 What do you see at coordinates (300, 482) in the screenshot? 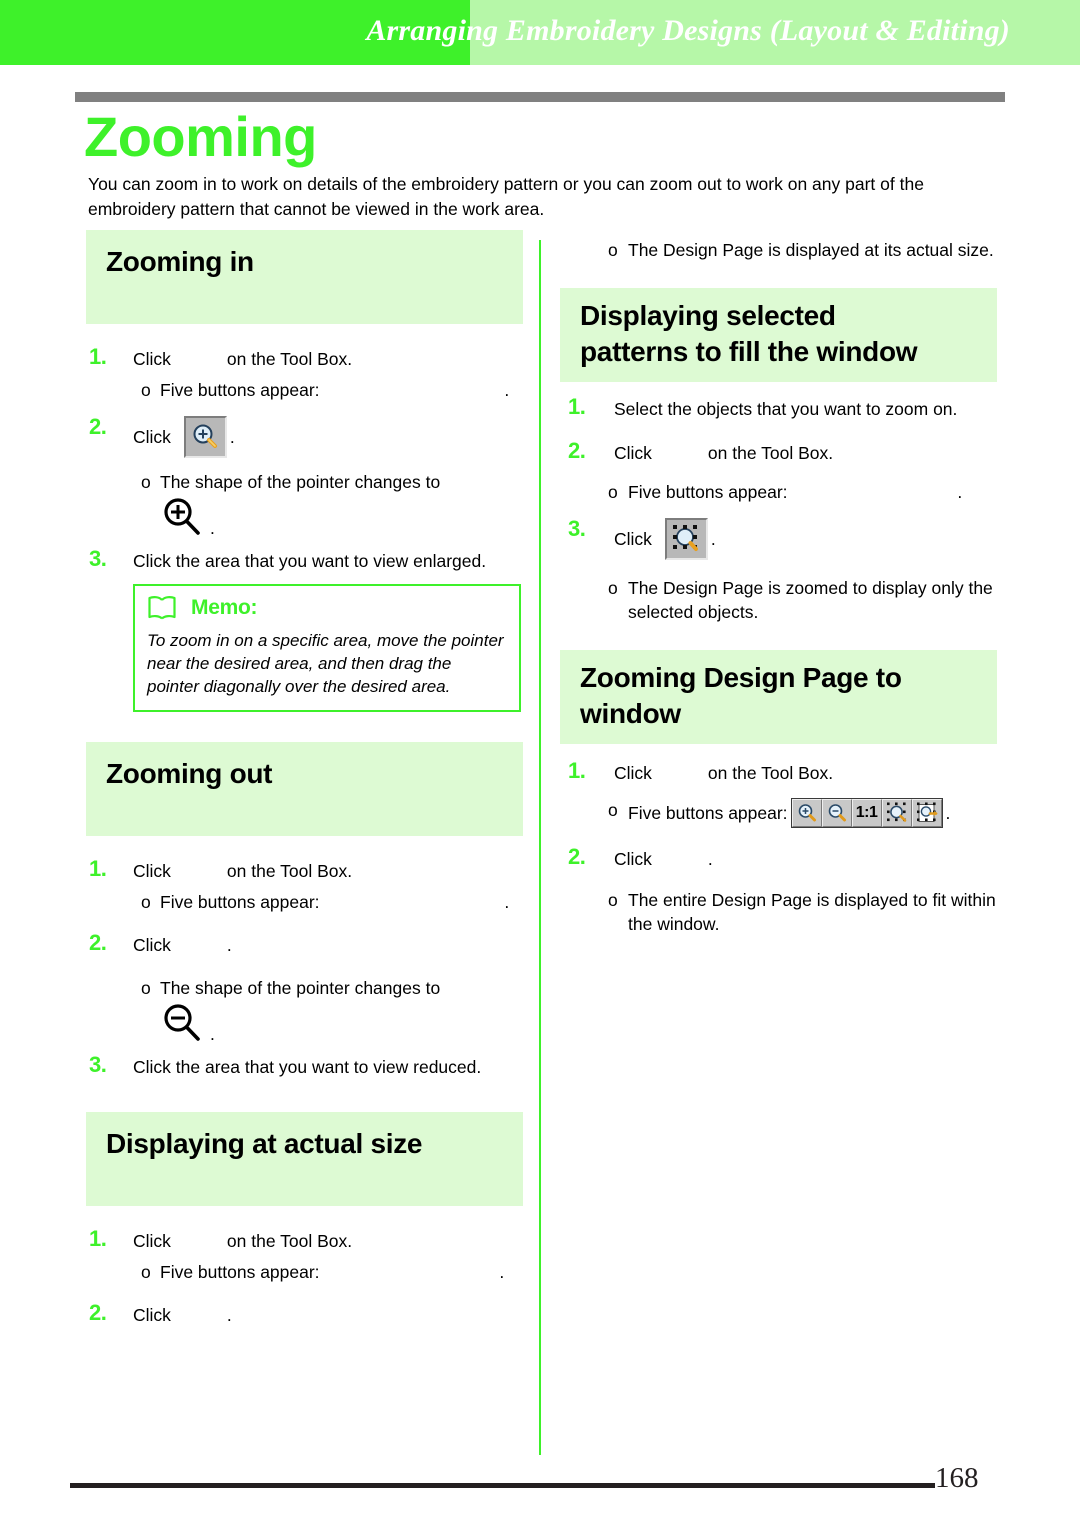
I see `sub-bullet-text: The shape of the pointer changes to` at bounding box center [300, 482].